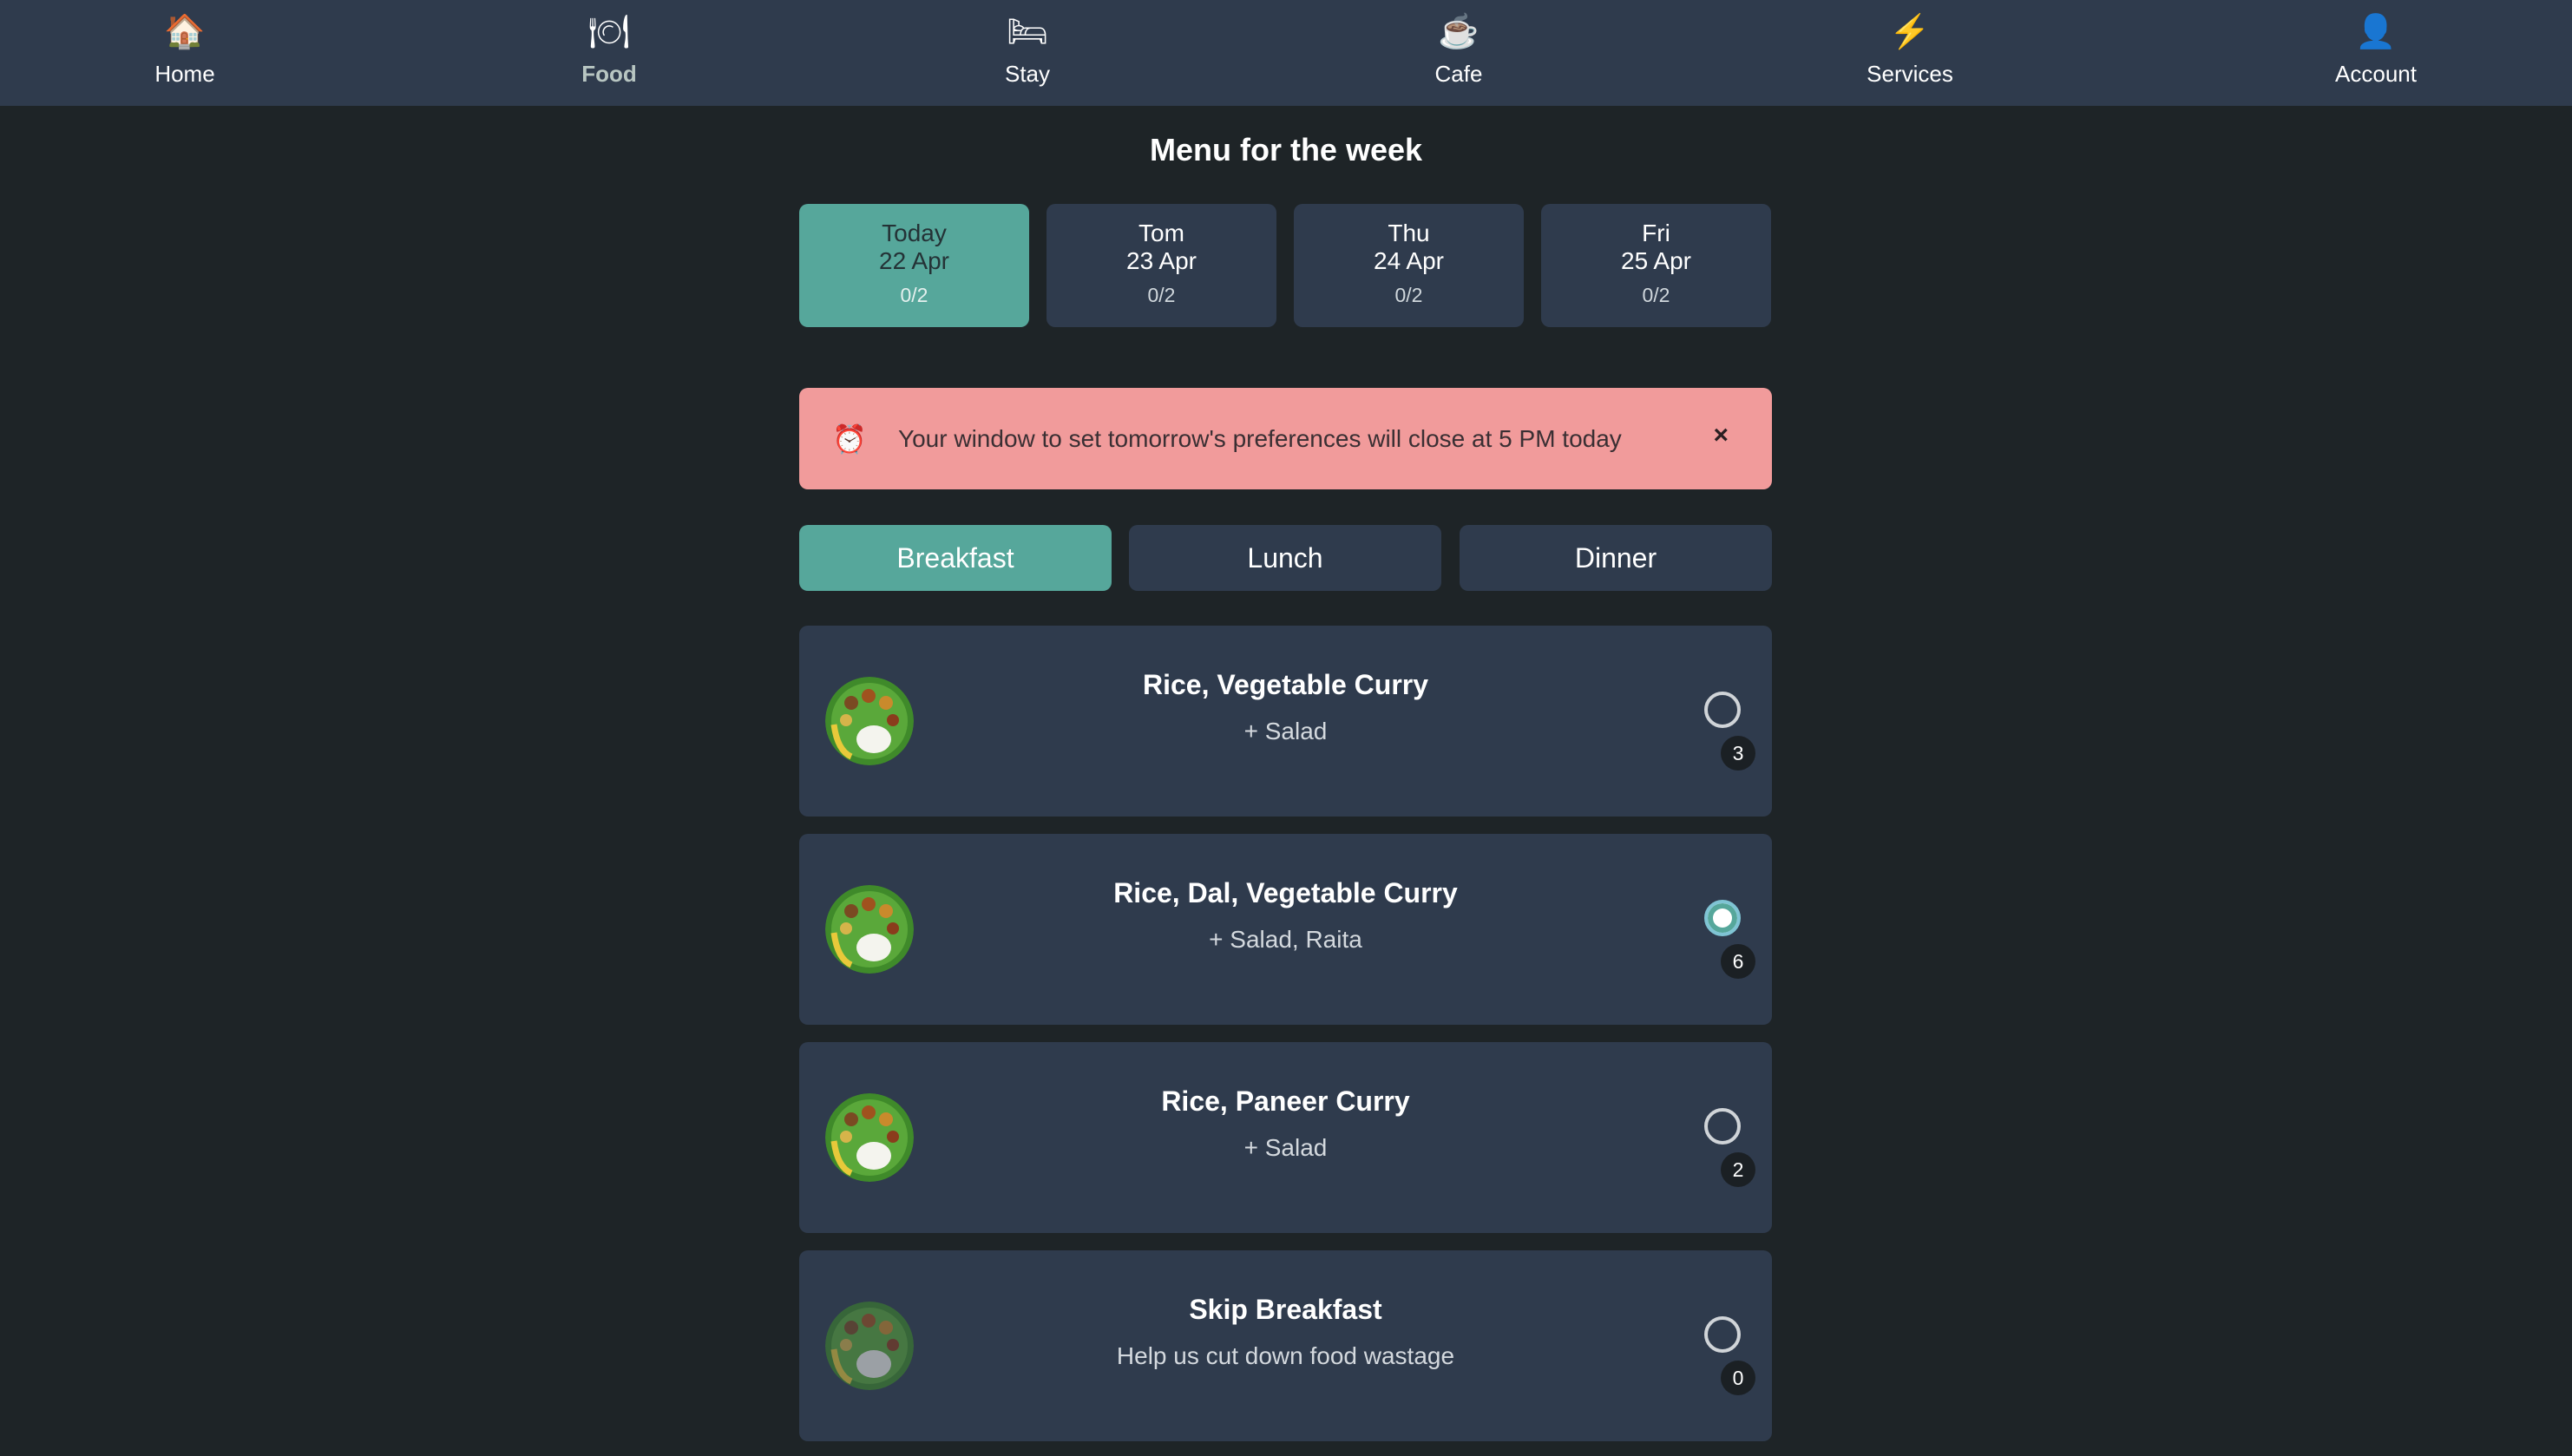  I want to click on day-name: Today, so click(914, 233).